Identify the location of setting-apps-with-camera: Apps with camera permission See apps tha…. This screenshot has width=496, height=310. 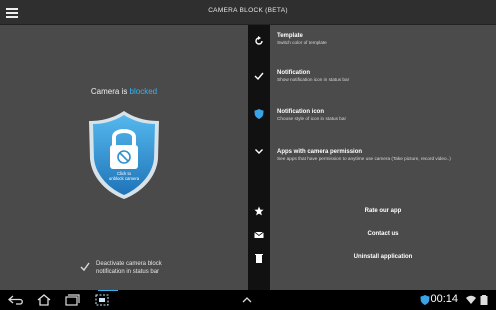
(364, 155).